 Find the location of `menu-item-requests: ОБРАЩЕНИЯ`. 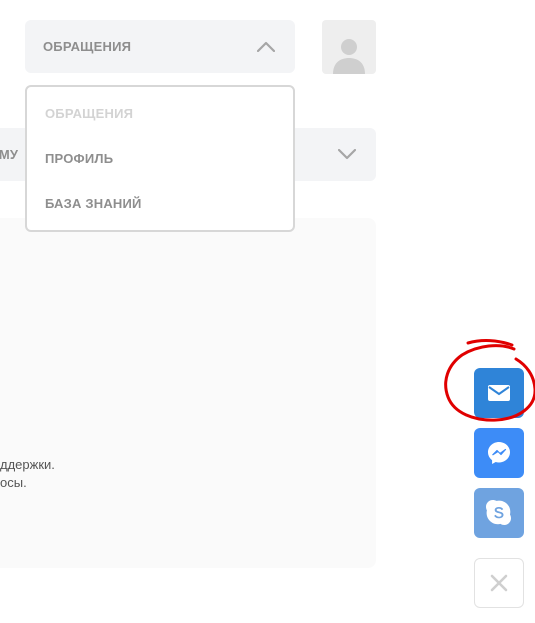

menu-item-requests: ОБРАЩЕНИЯ is located at coordinates (160, 118).